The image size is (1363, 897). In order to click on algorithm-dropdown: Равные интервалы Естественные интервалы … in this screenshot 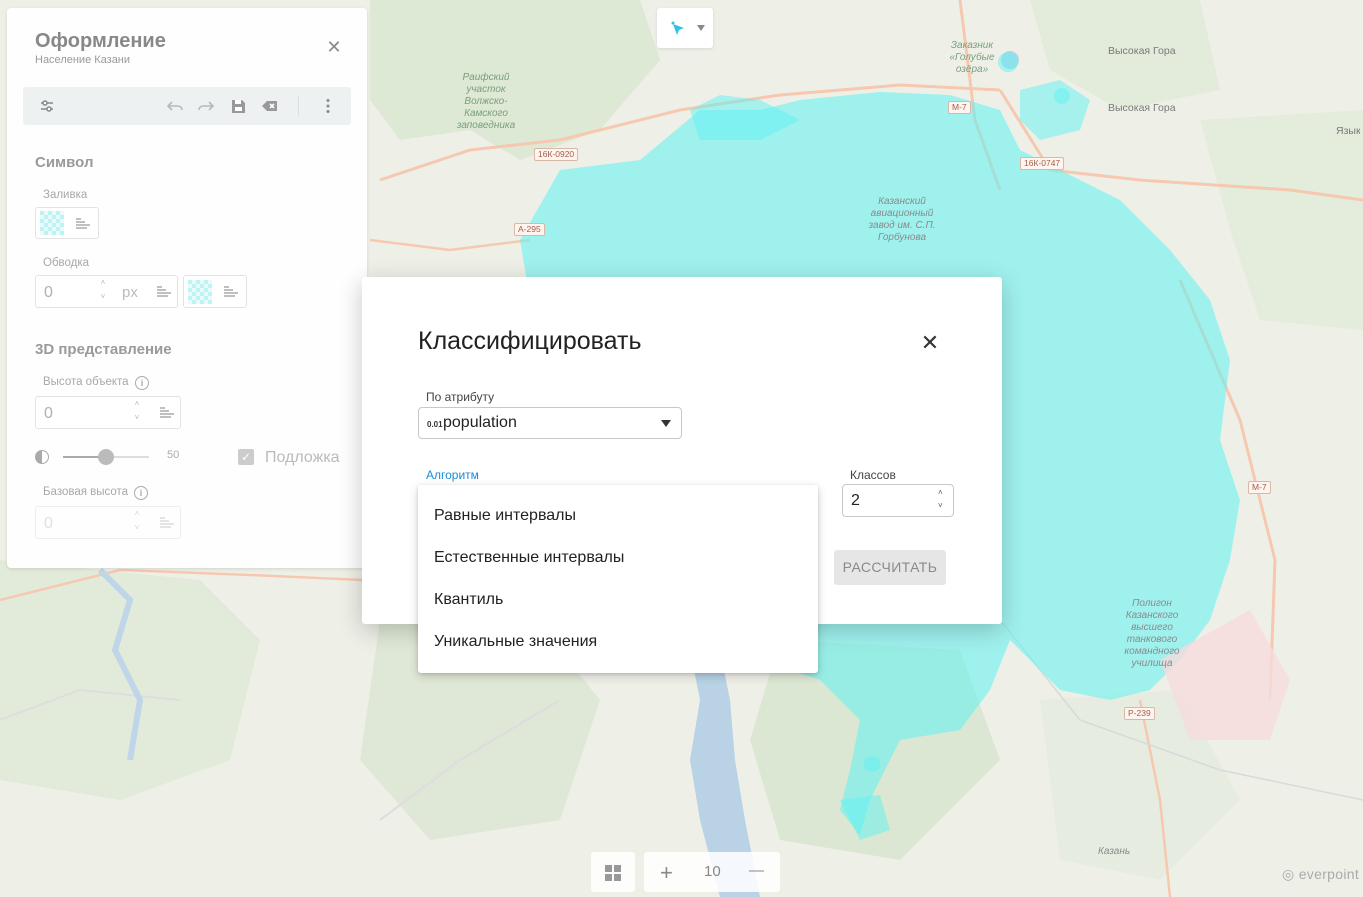, I will do `click(618, 579)`.